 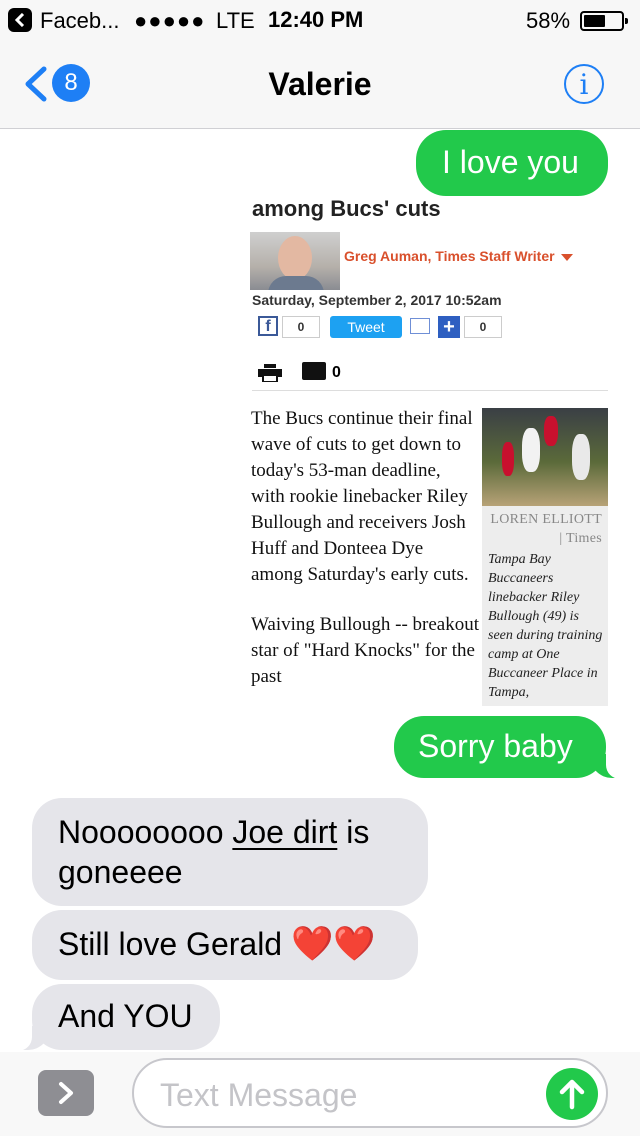 What do you see at coordinates (301, 327) in the screenshot?
I see `facebook-share-count: 0` at bounding box center [301, 327].